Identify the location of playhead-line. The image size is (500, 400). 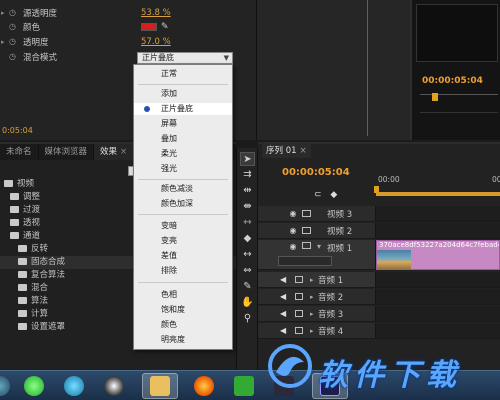
(367, 68).